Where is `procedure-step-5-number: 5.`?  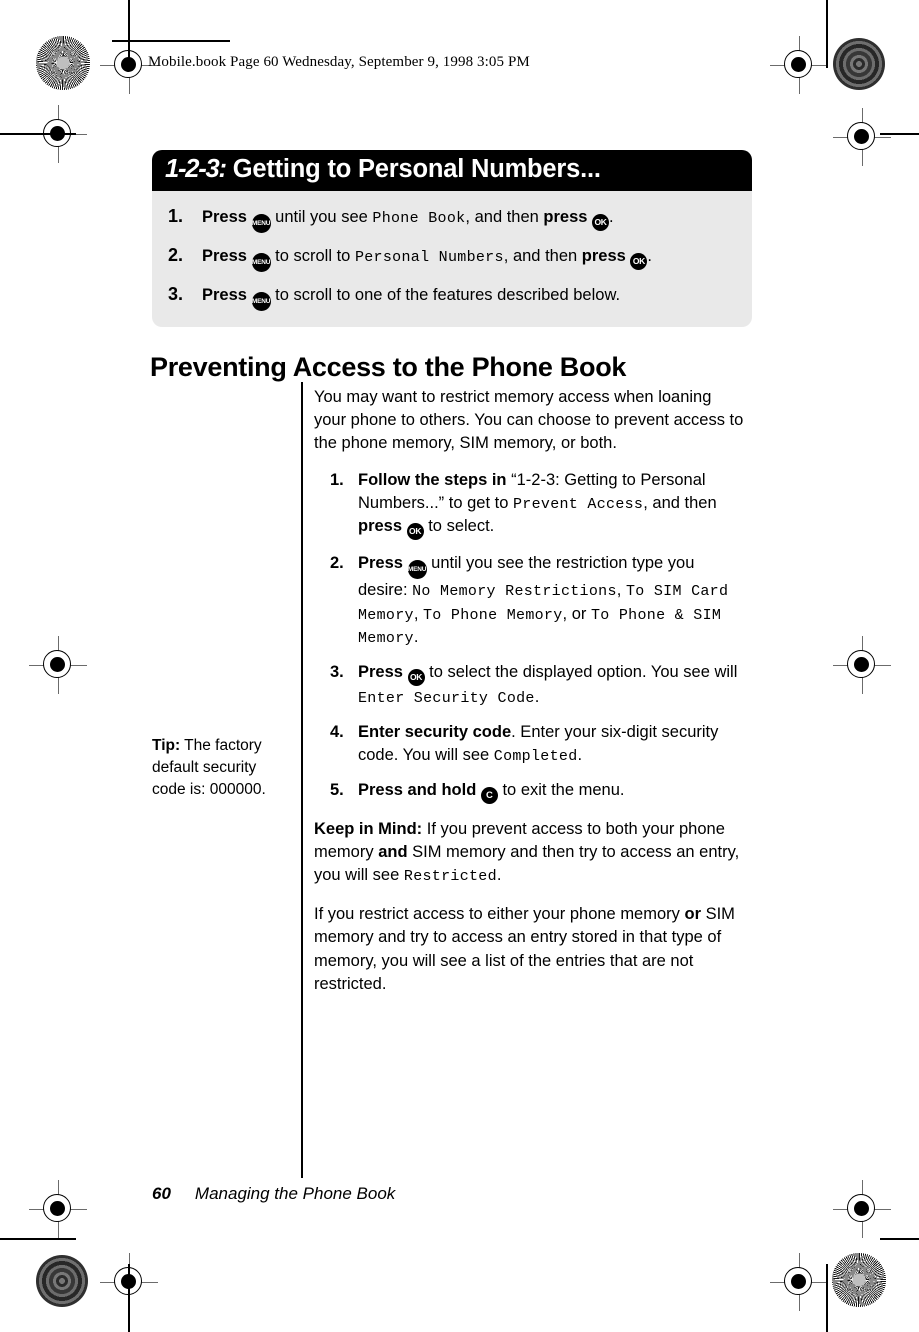 procedure-step-5-number: 5. is located at coordinates (337, 790).